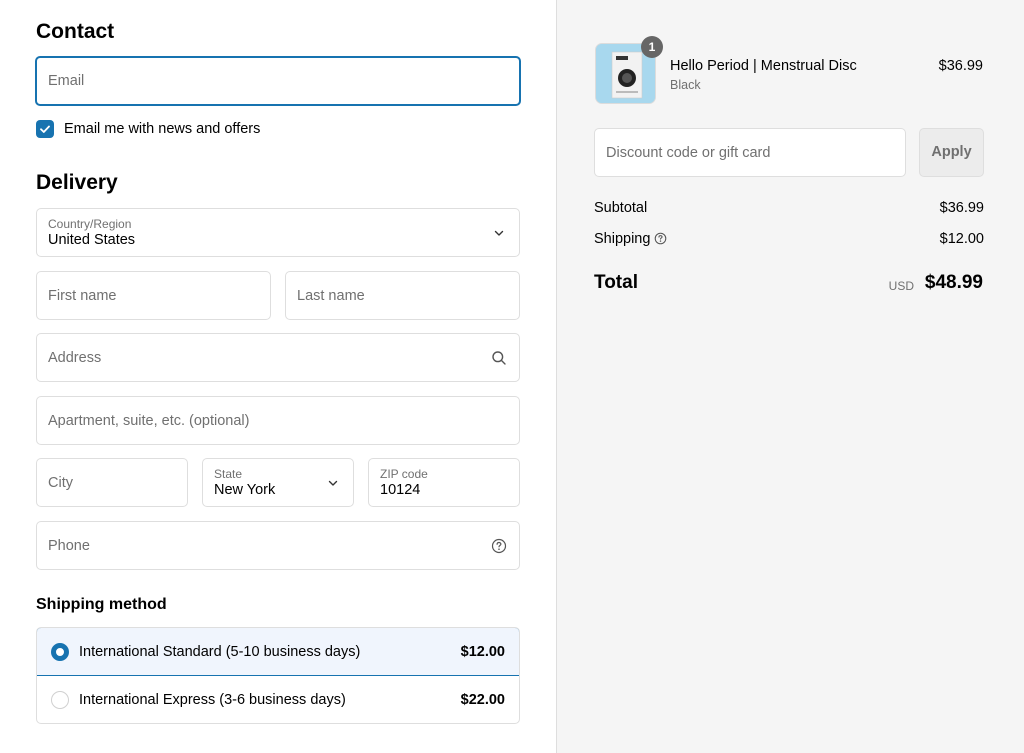 The width and height of the screenshot is (1024, 753). I want to click on email-field: Email, so click(278, 81).